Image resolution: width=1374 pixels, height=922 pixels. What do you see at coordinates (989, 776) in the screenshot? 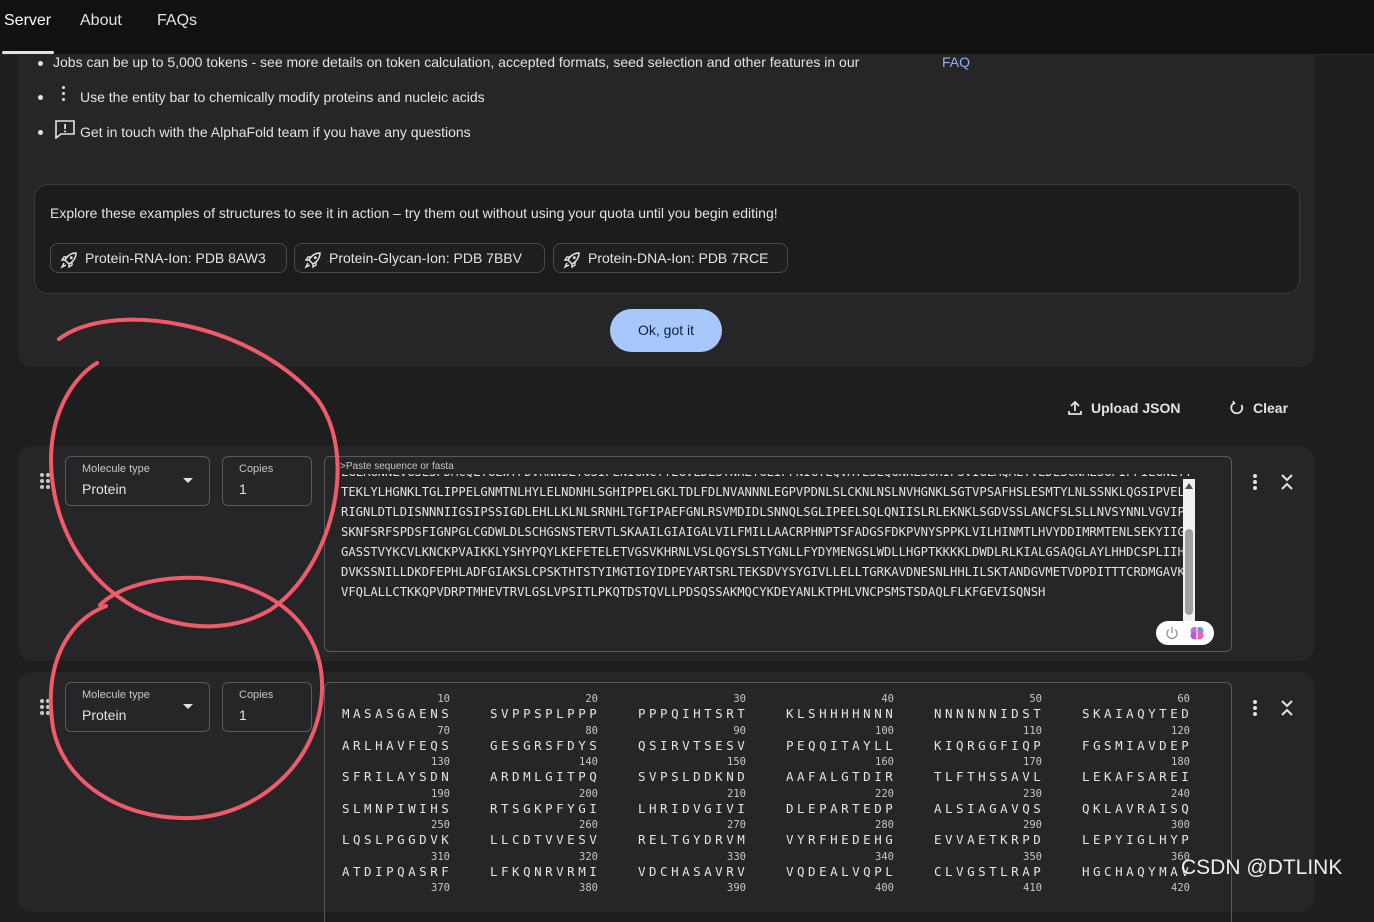
I see `residue-letters: TLFTHSSAVL` at bounding box center [989, 776].